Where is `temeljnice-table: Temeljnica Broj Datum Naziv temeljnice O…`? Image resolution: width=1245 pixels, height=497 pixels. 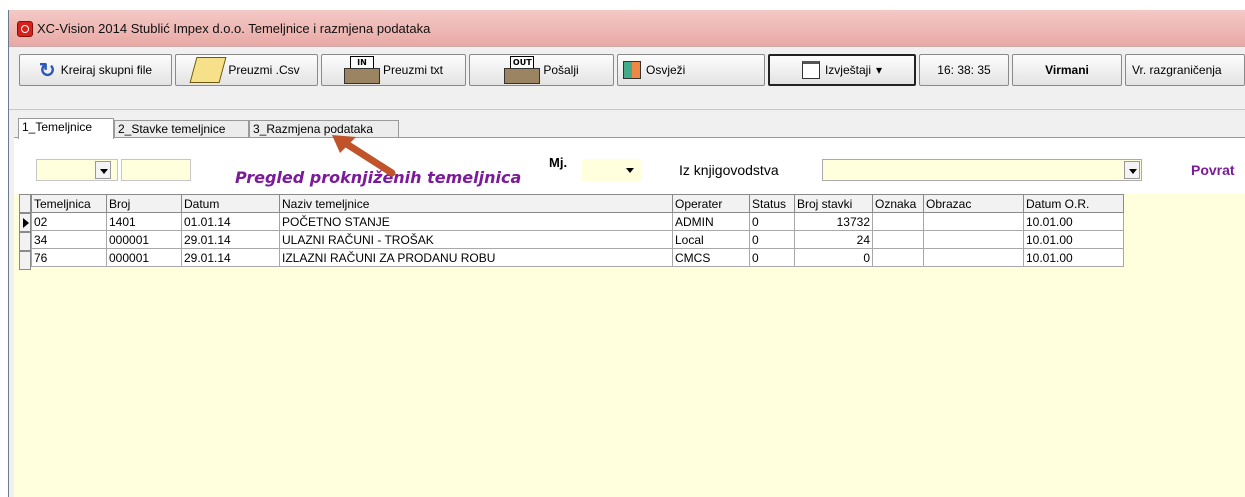 temeljnice-table: Temeljnica Broj Datum Naziv temeljnice O… is located at coordinates (577, 230).